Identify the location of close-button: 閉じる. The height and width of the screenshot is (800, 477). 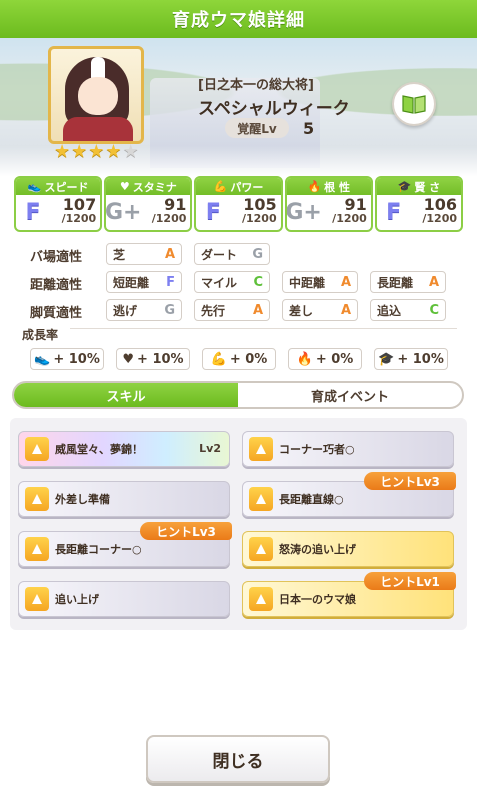
(238, 759).